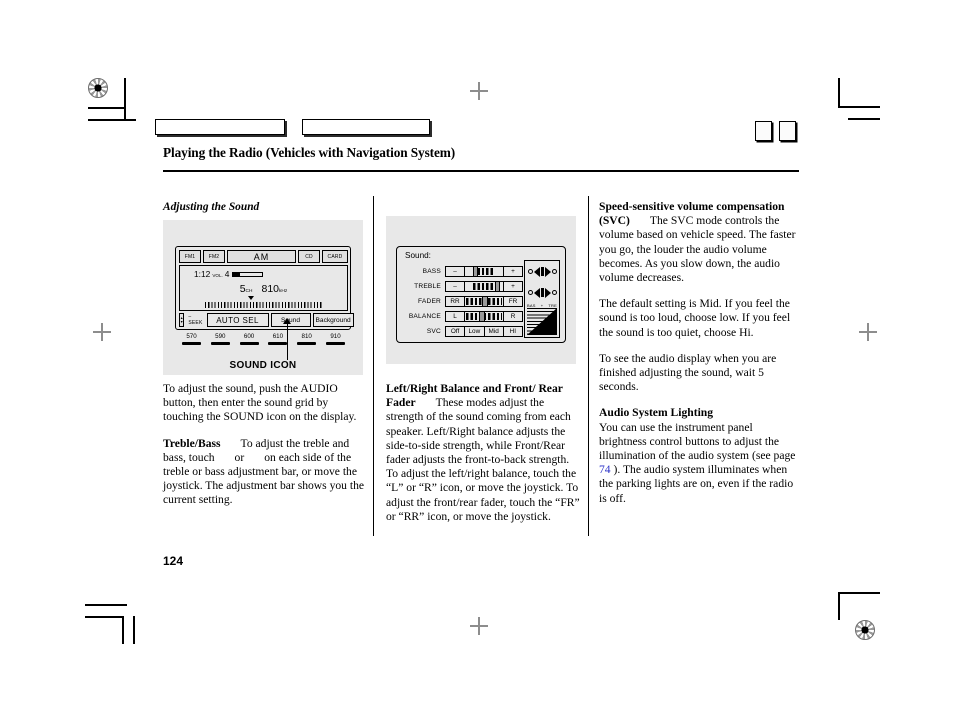 The width and height of the screenshot is (954, 710). What do you see at coordinates (190, 256) in the screenshot?
I see `radio-source-fm1: FM1` at bounding box center [190, 256].